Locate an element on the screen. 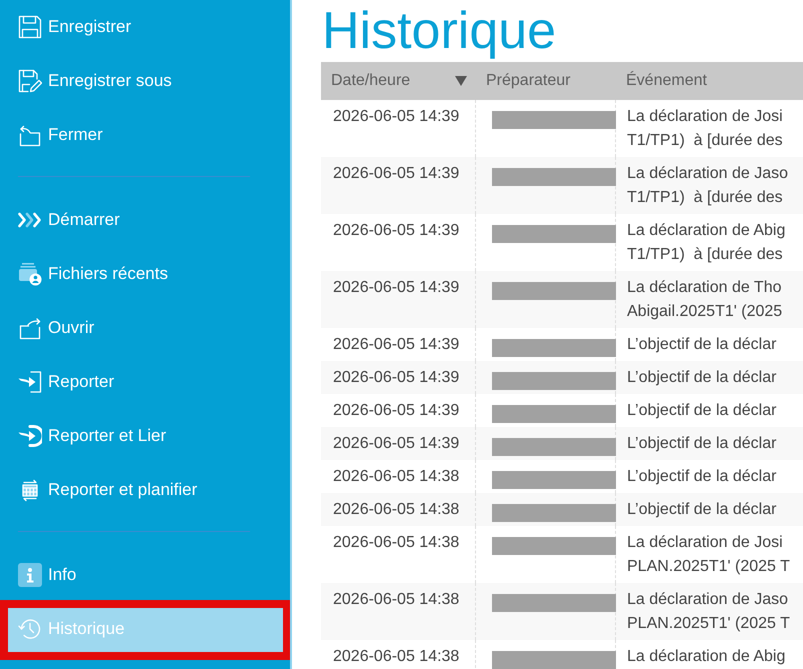  sidebar-item: Reporter et Lier is located at coordinates (145, 436).